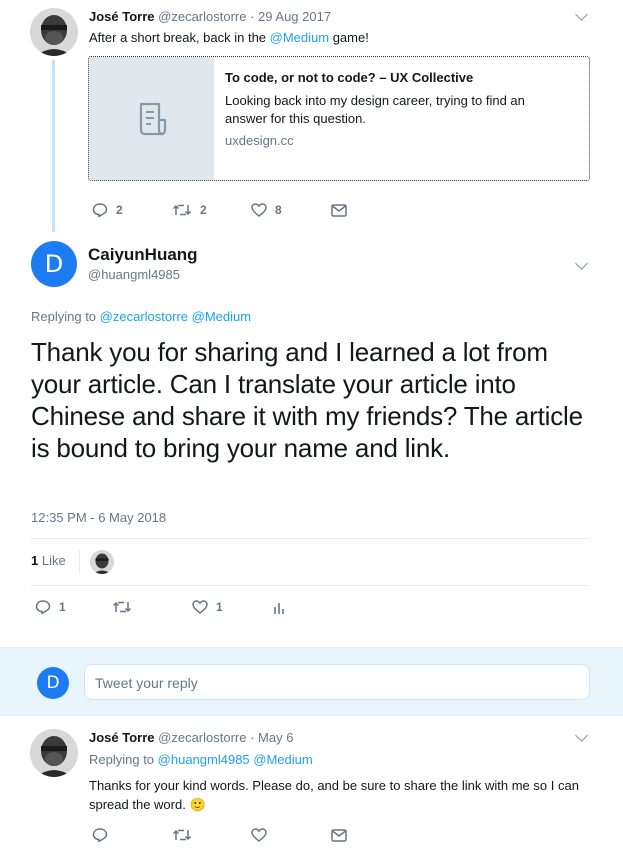 The height and width of the screenshot is (854, 623). I want to click on reply-action, so click(100, 835).